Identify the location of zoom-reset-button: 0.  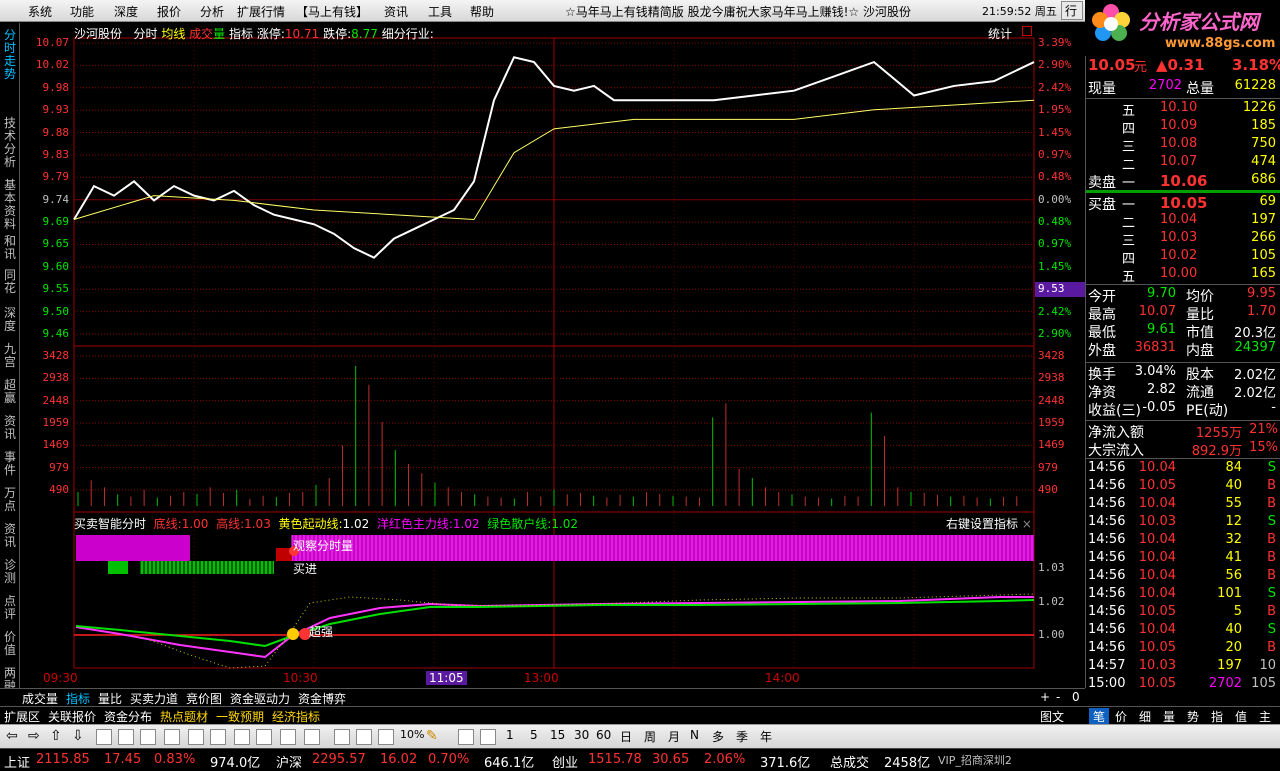
(1076, 697).